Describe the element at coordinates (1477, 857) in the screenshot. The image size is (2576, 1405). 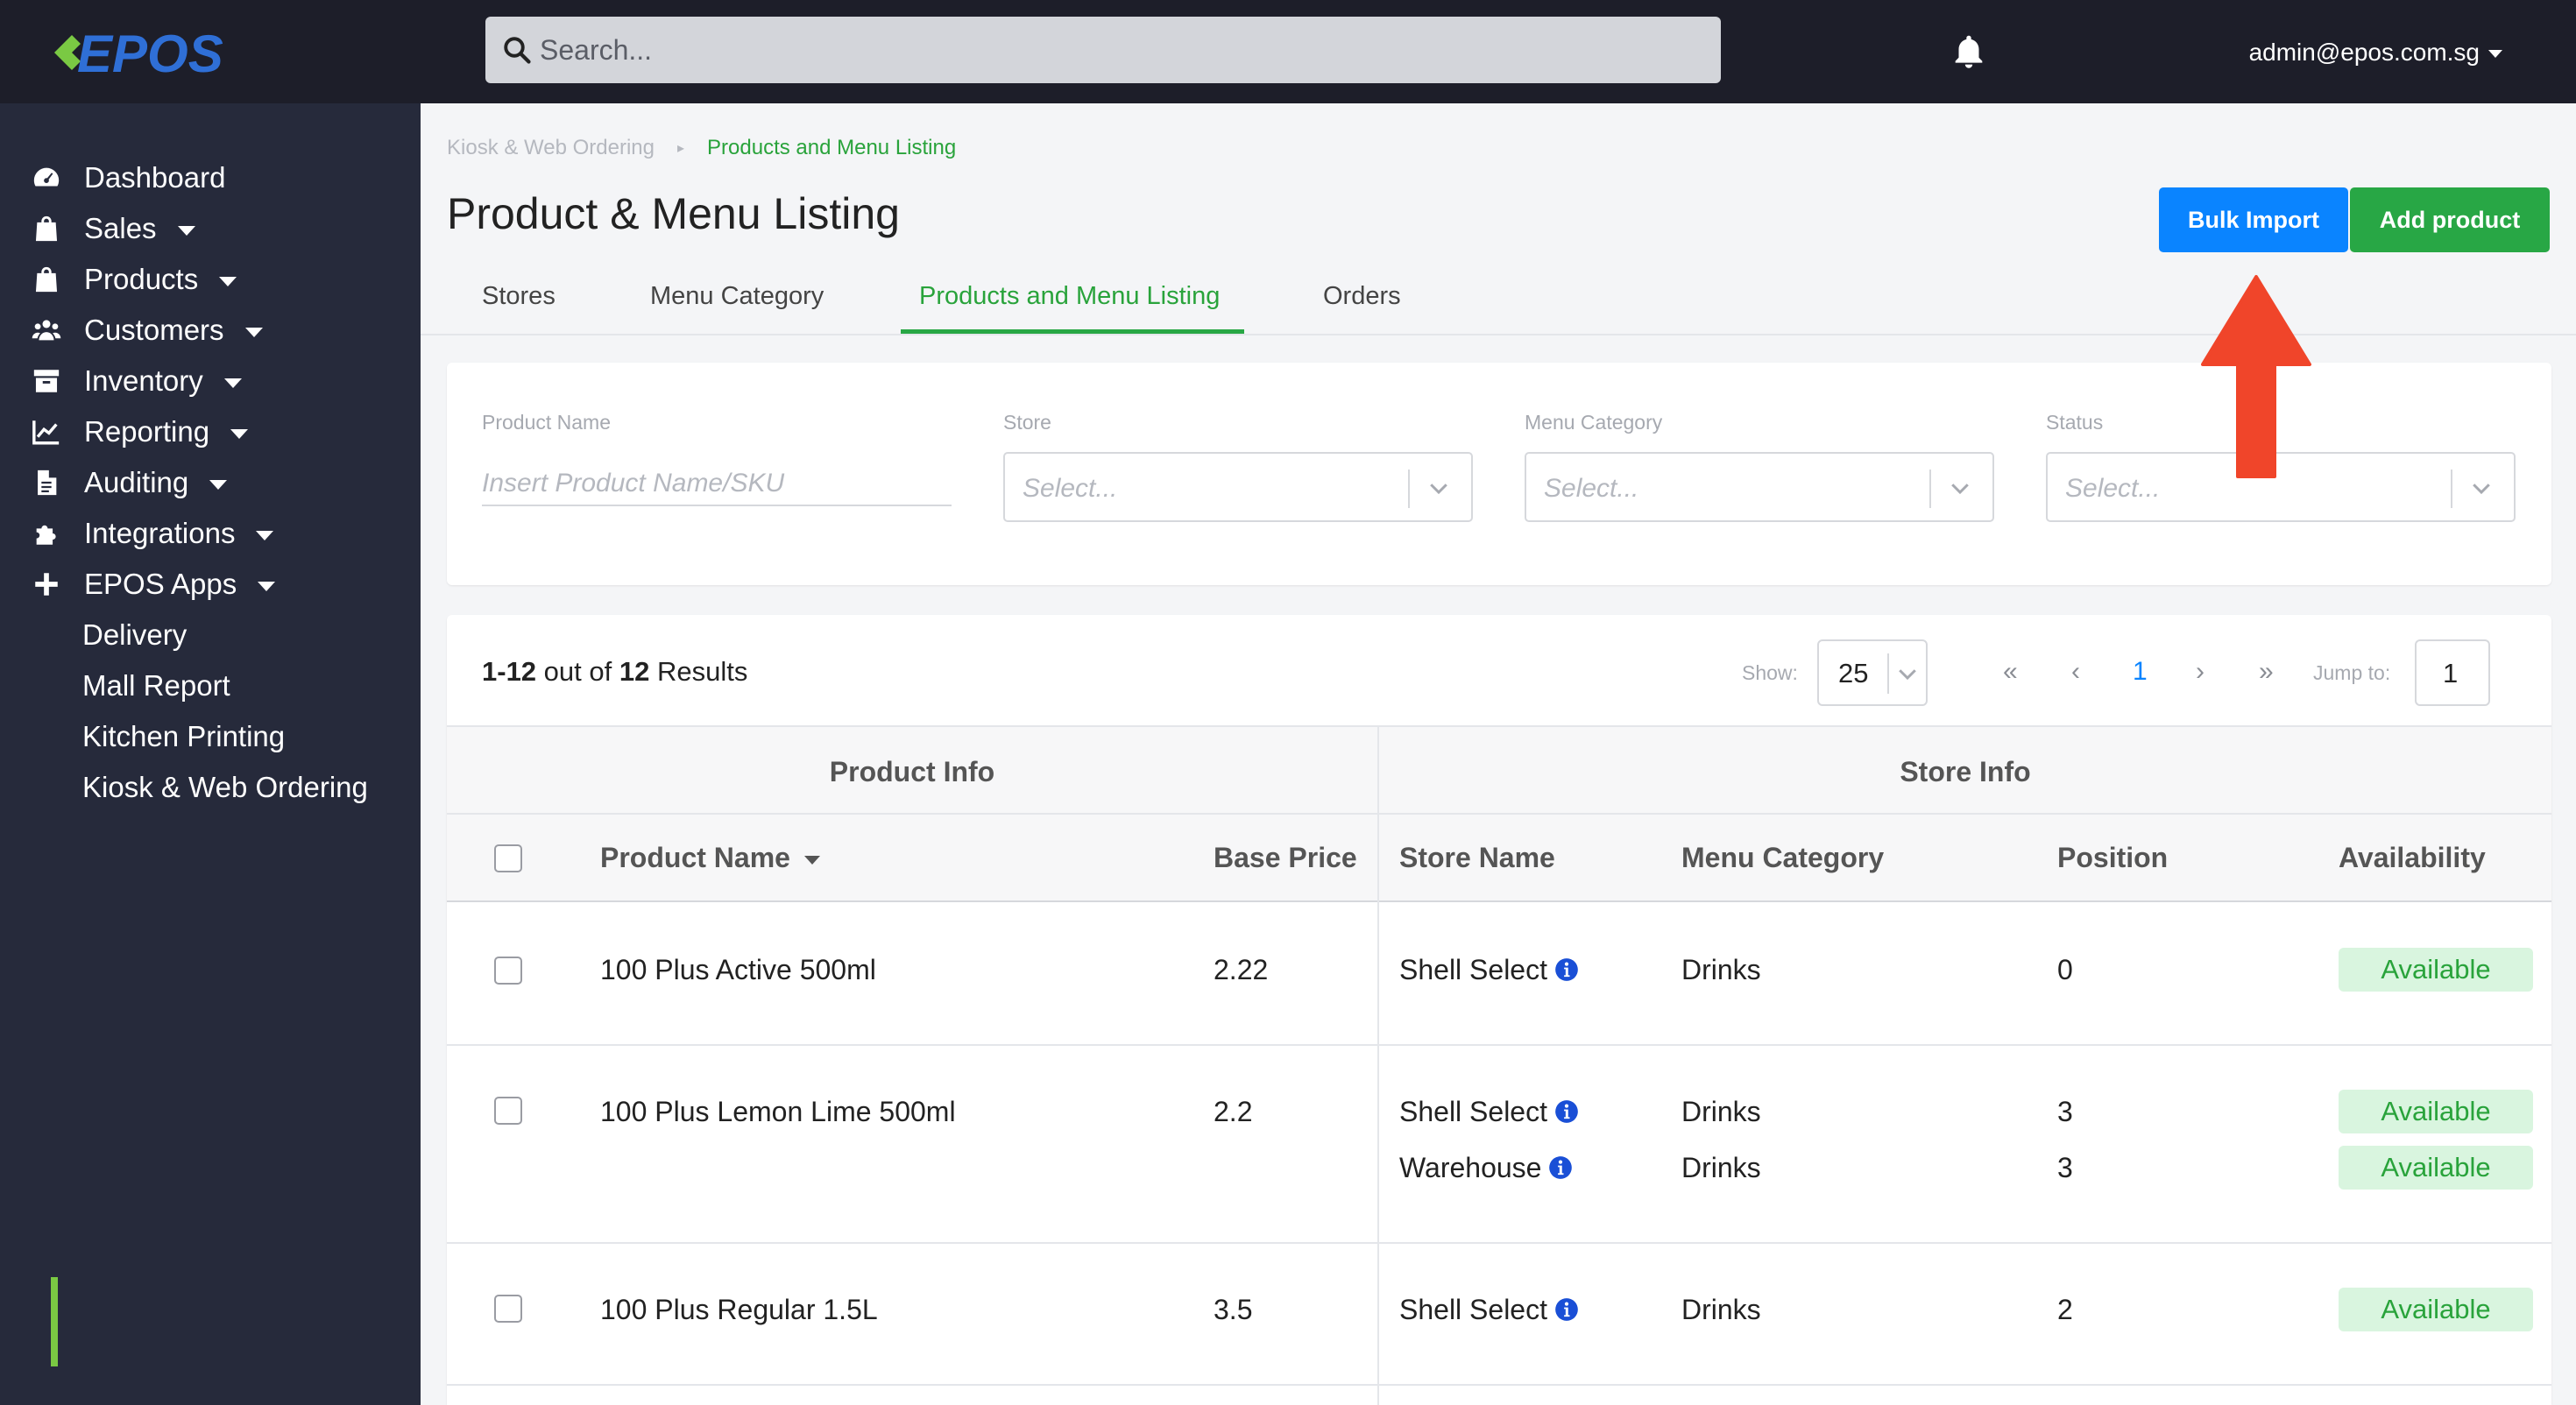
I see `column-store-name: Store Name` at that location.